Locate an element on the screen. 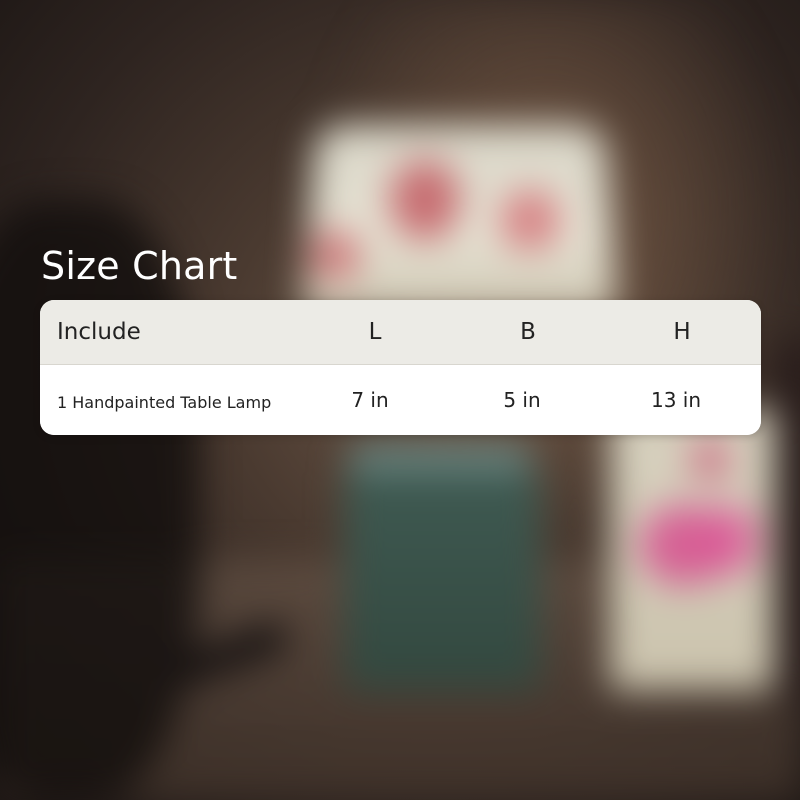 This screenshot has height=800, width=800. size-chart-title: Size Chart is located at coordinates (139, 266).